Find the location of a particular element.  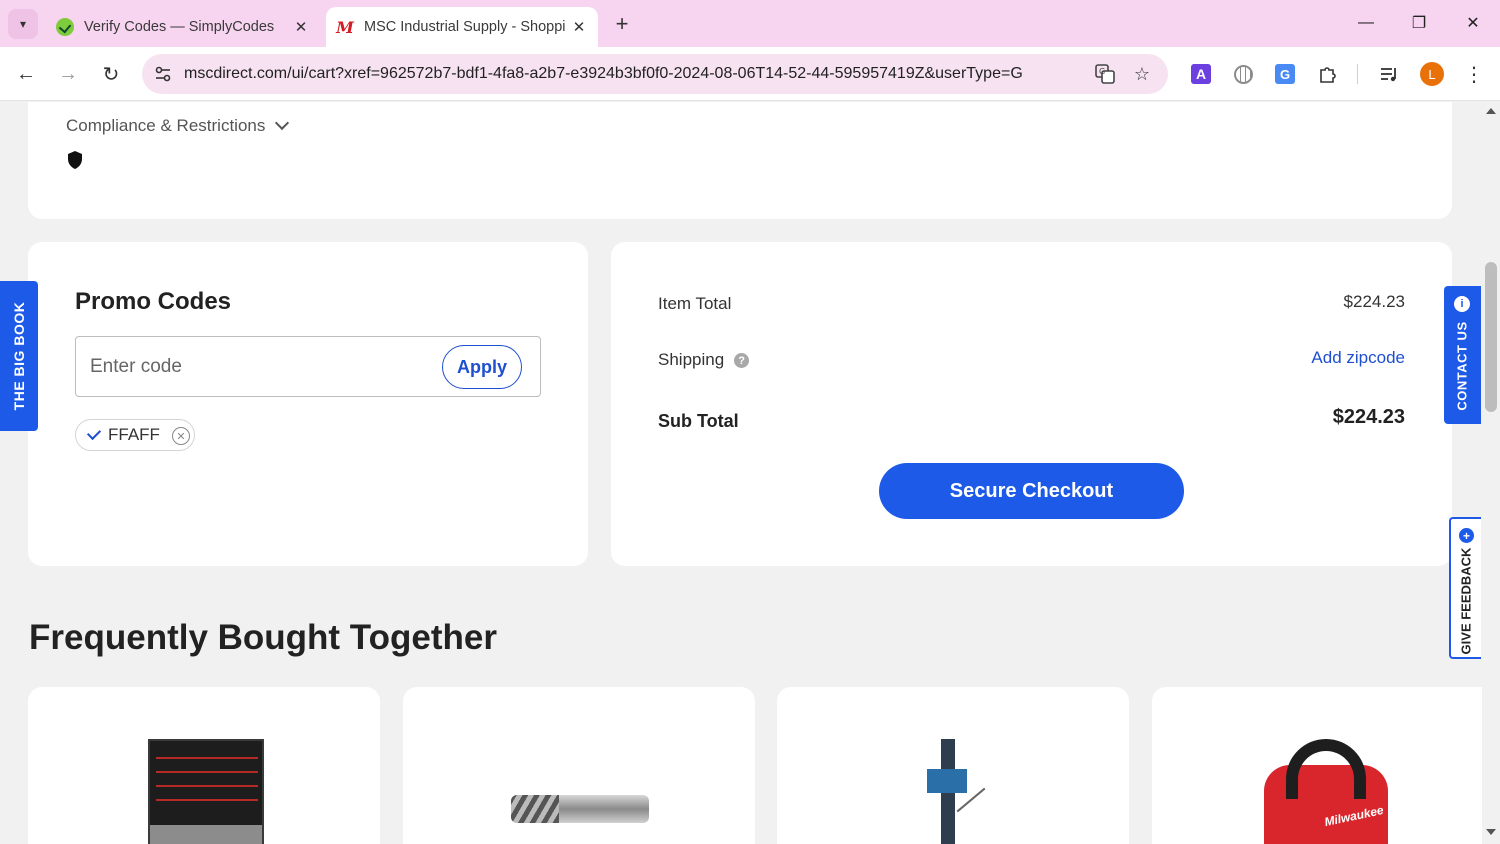

back-arrow-icon: ← is located at coordinates (26, 74).